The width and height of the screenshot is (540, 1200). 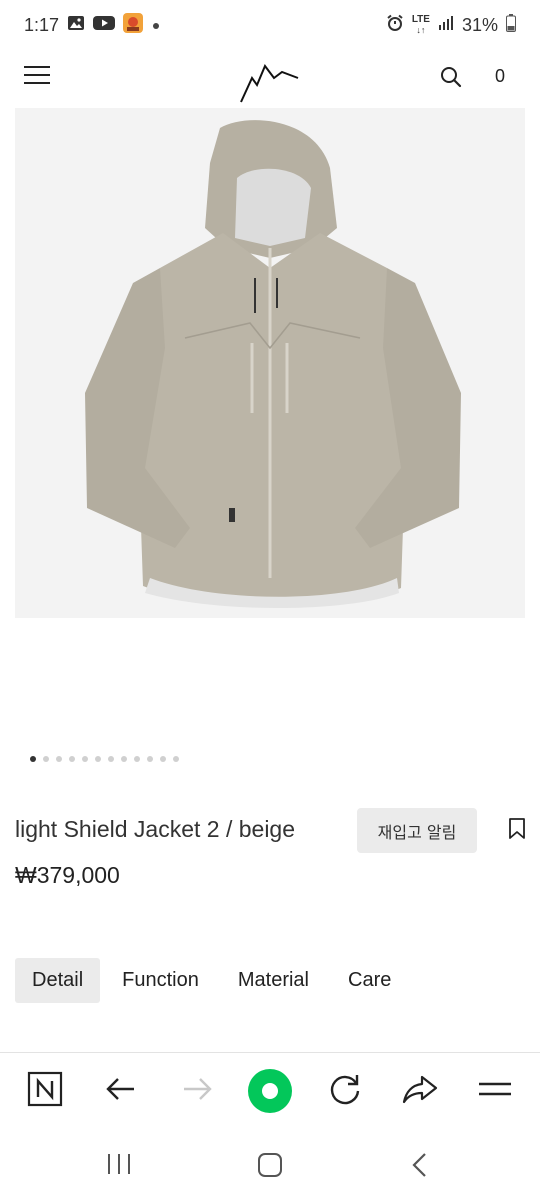 I want to click on recent-apps-button, so click(x=119, y=1166).